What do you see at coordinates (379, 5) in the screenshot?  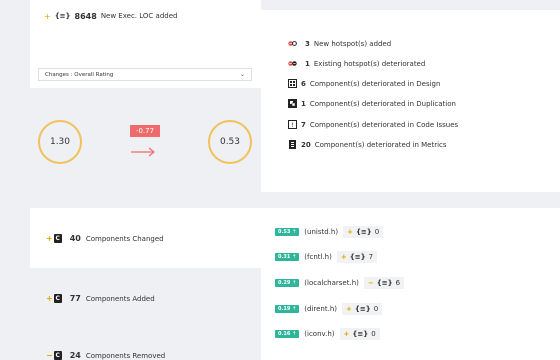 I see `top-right-header-strip` at bounding box center [379, 5].